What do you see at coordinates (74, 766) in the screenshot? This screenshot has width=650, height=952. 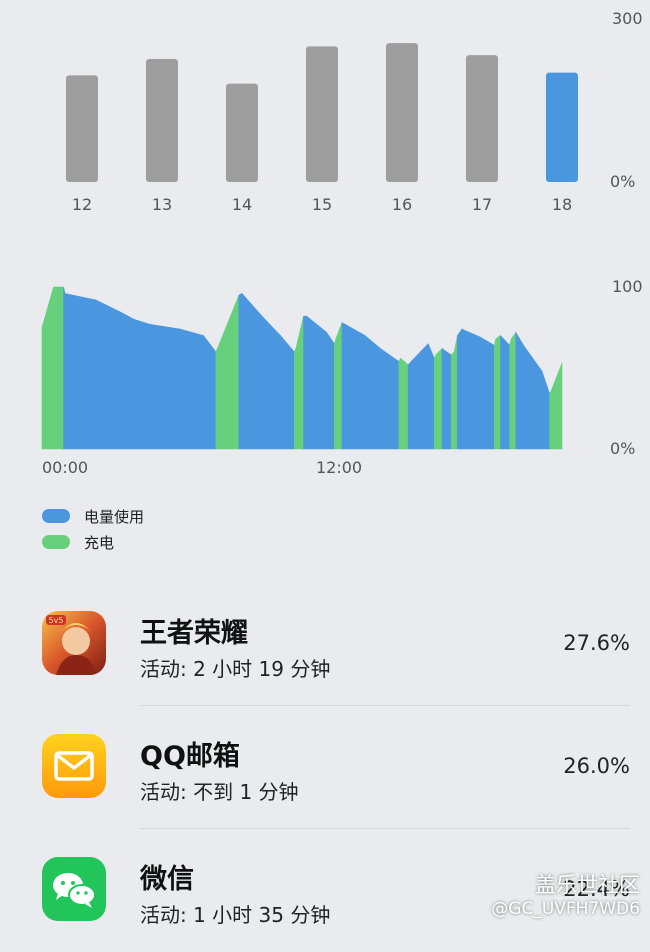 I see `mail-icon` at bounding box center [74, 766].